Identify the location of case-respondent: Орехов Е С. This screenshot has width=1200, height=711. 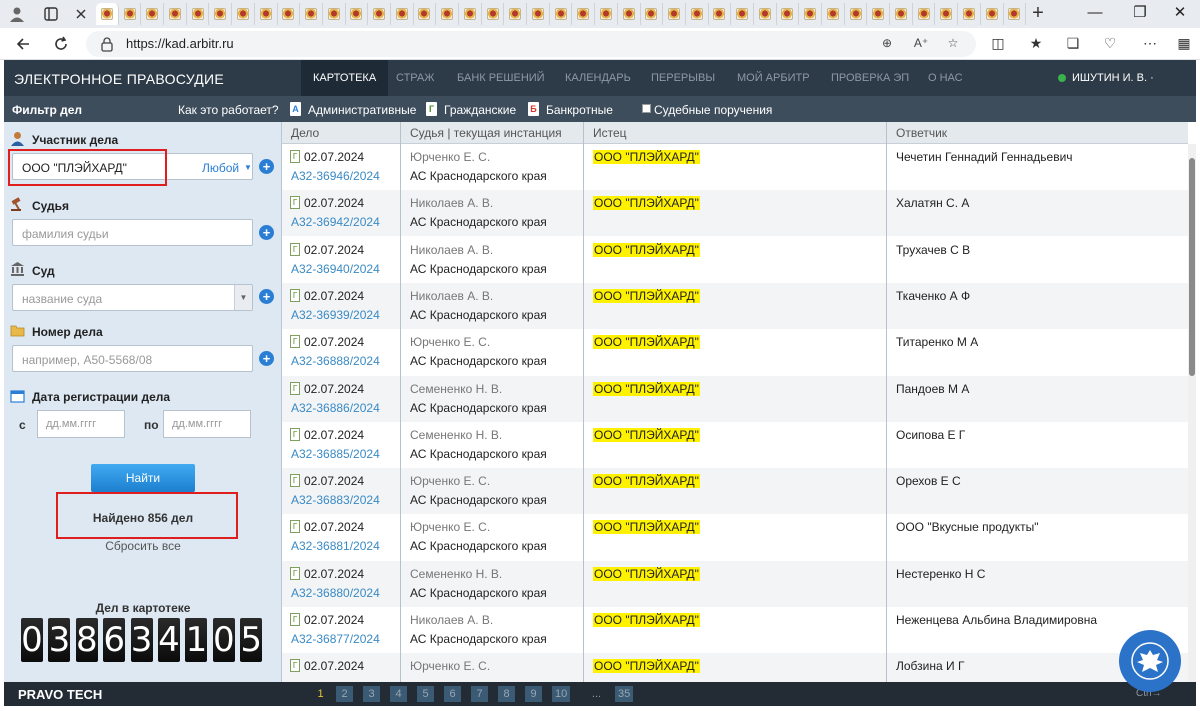
(928, 481).